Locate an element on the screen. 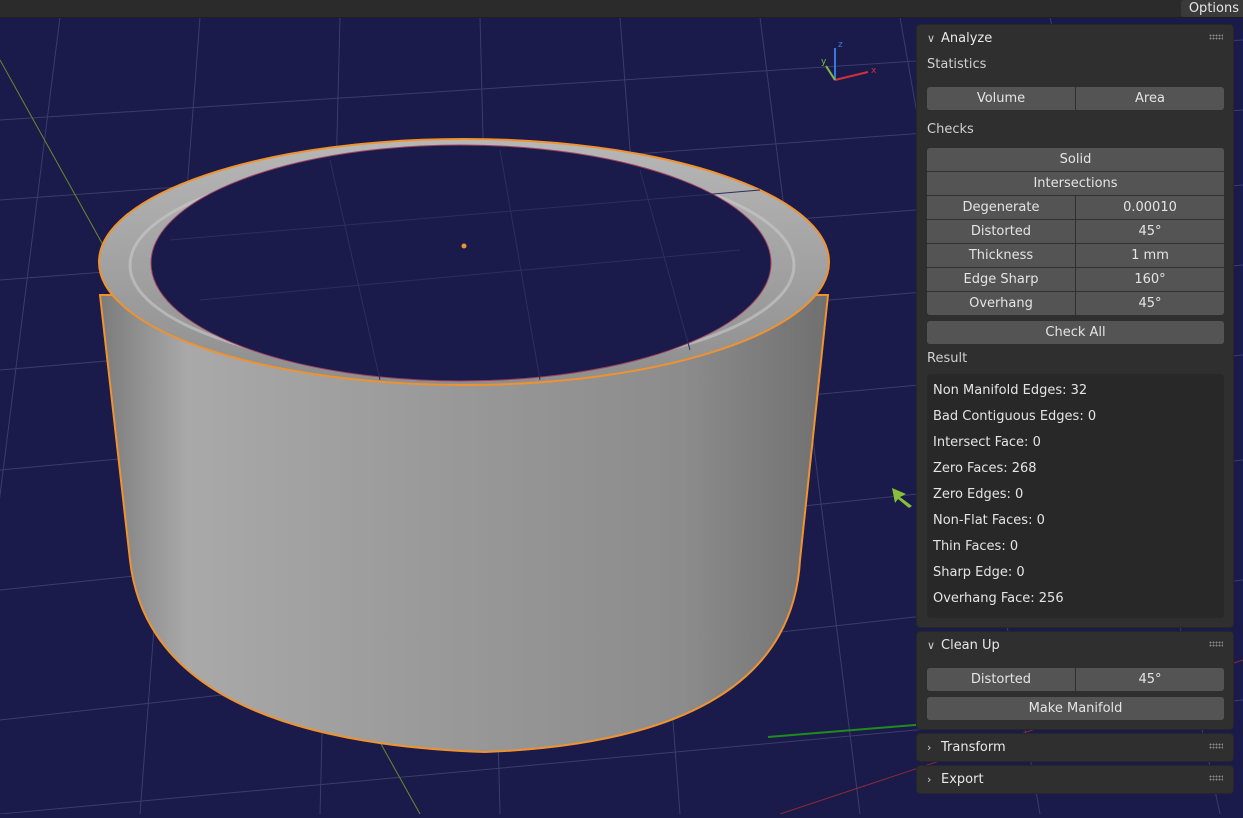 Image resolution: width=1243 pixels, height=818 pixels. gizmo-z-label: z is located at coordinates (840, 45).